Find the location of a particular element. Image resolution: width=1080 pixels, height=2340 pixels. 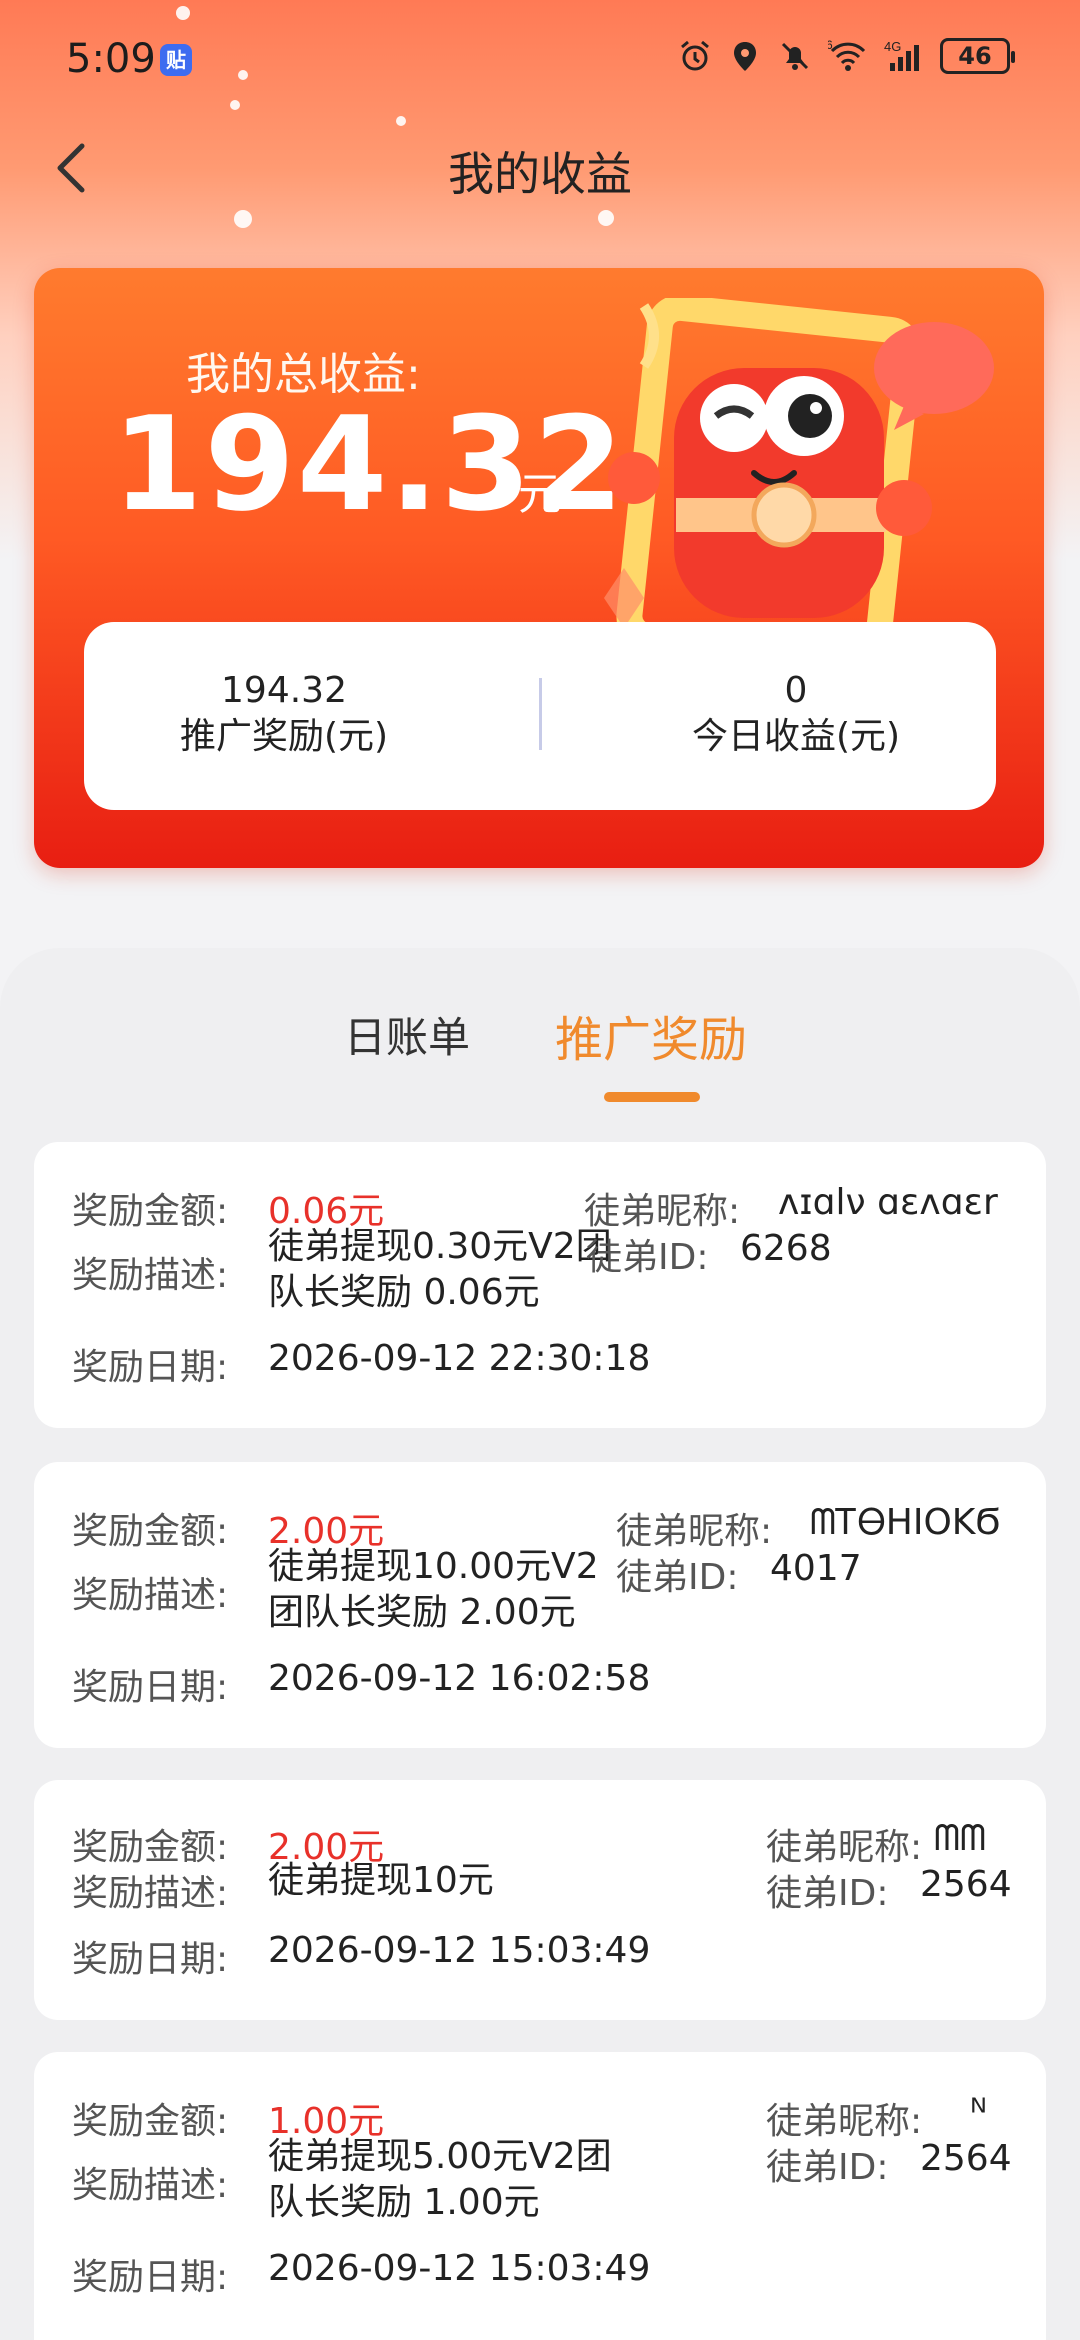

status-icons: 6 4G 46 is located at coordinates (846, 56).